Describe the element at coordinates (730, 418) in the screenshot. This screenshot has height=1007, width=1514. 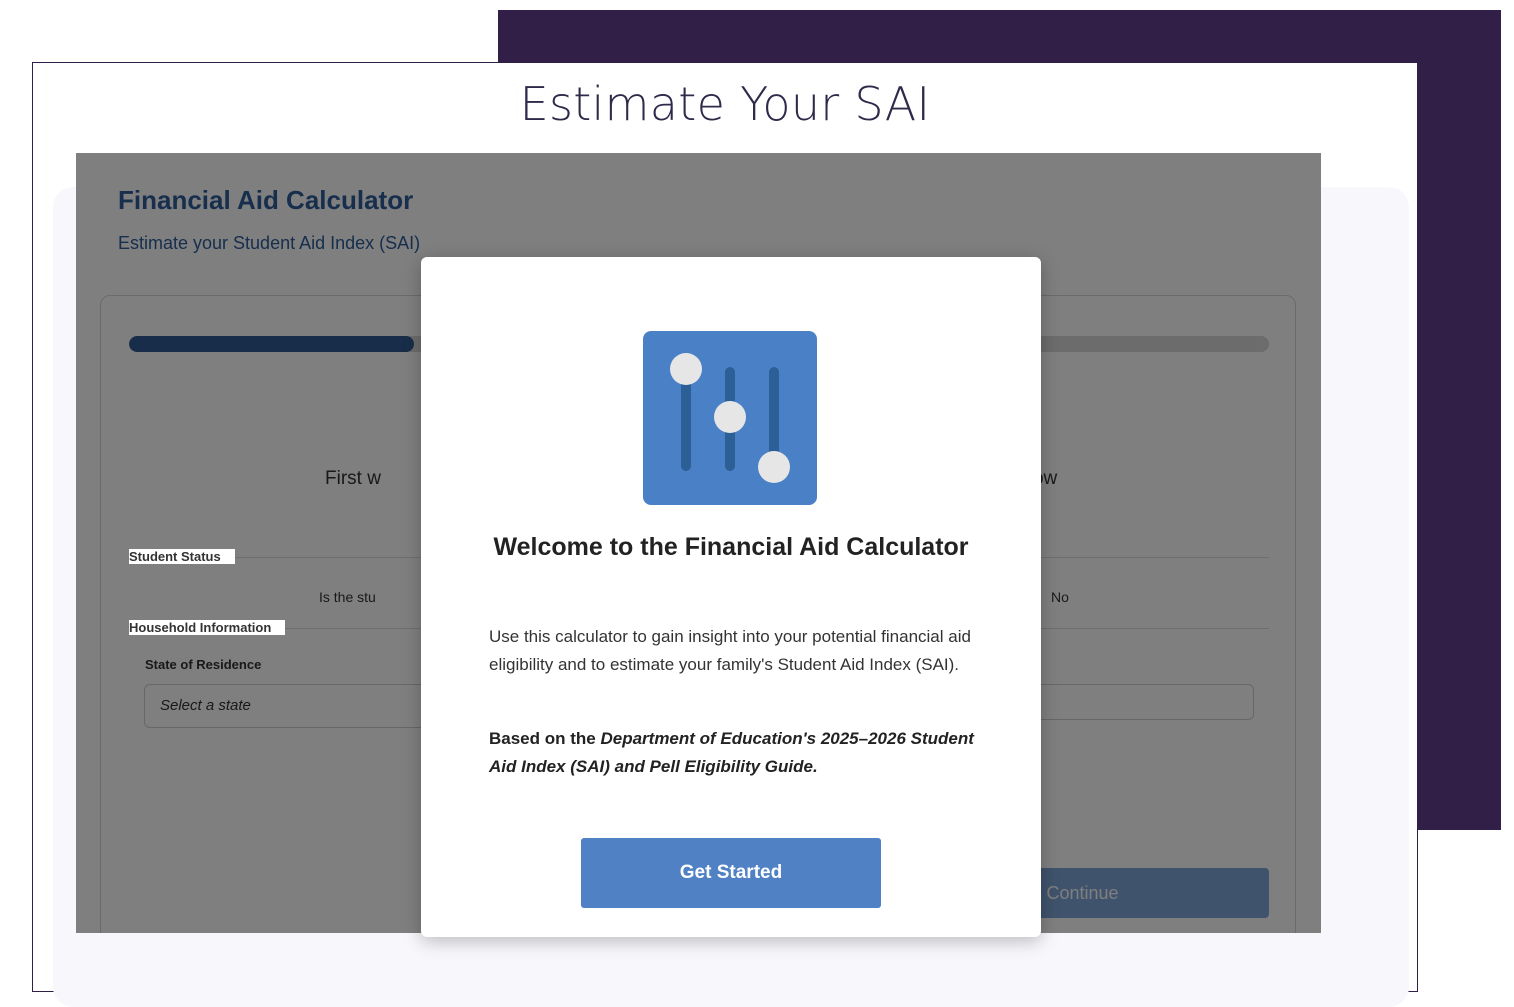
I see `sliders-icon` at that location.